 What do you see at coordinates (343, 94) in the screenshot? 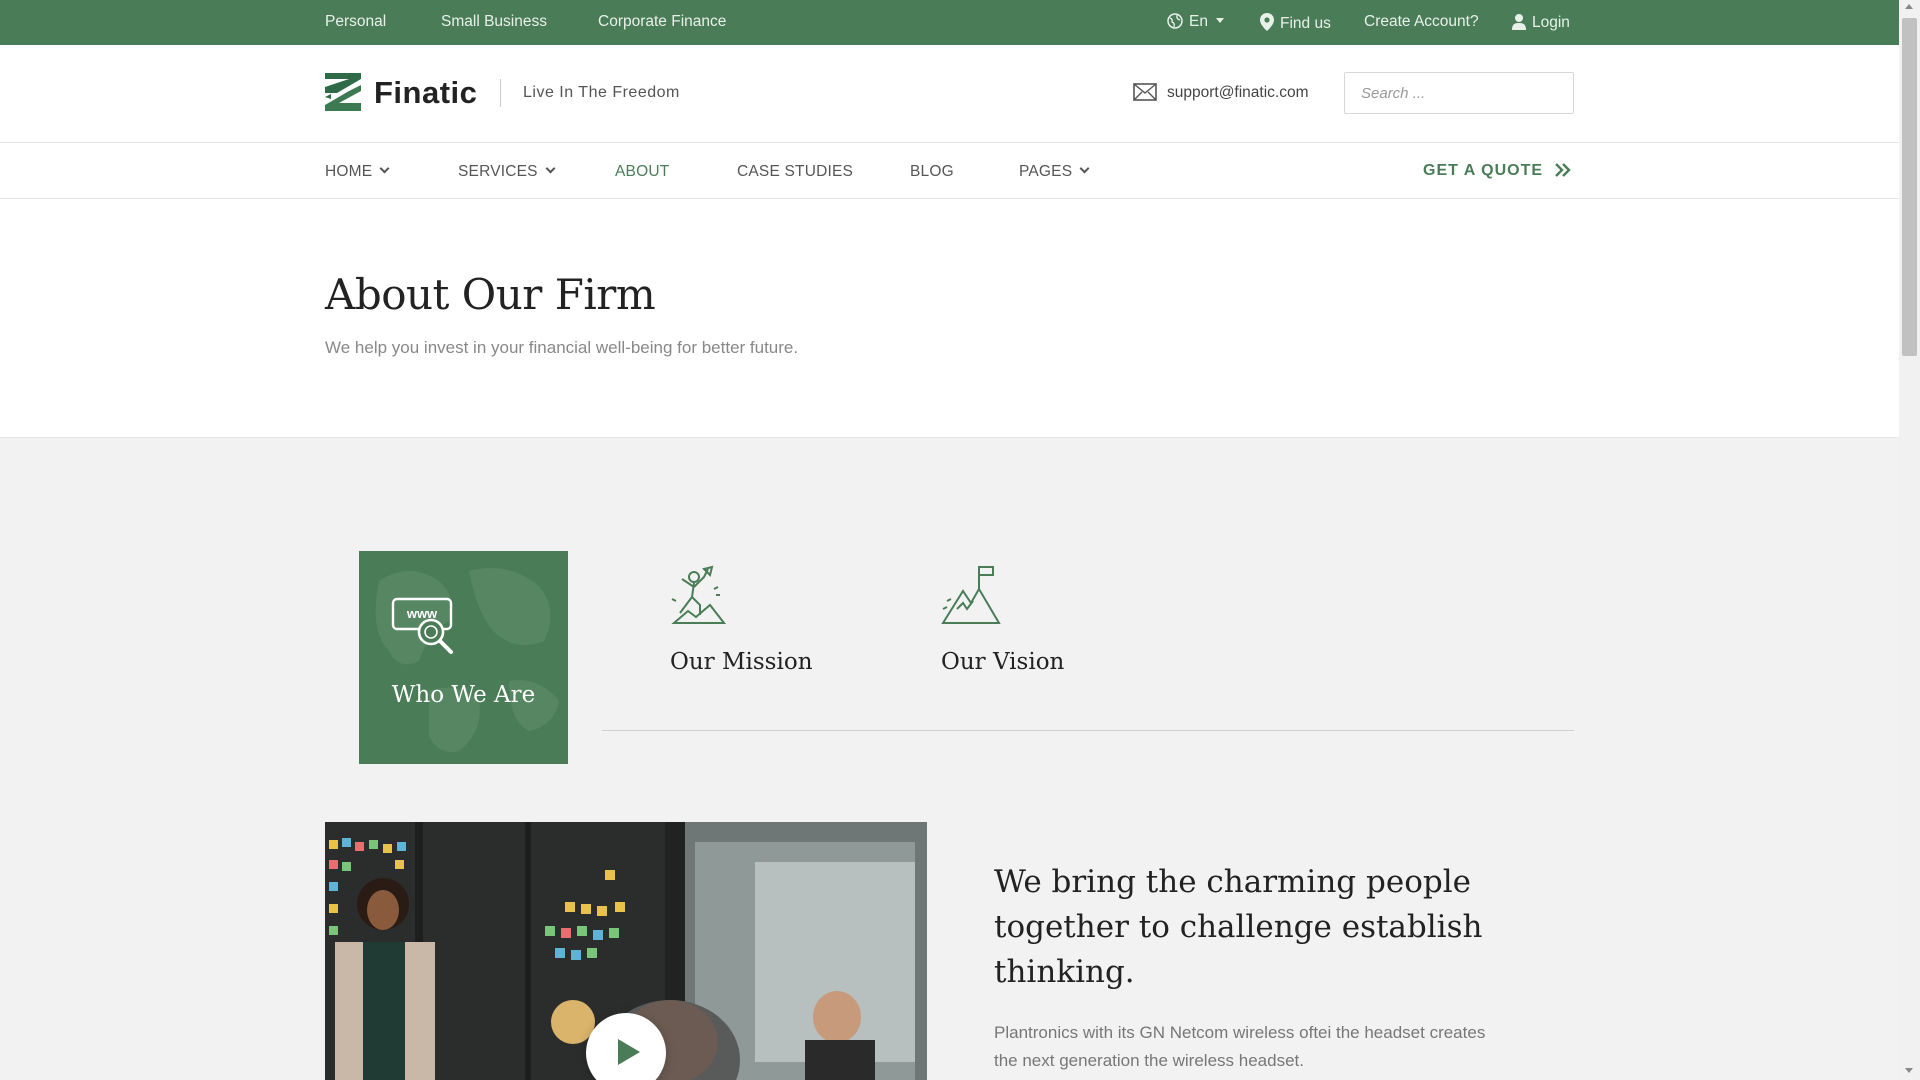
I see `logo-icon` at bounding box center [343, 94].